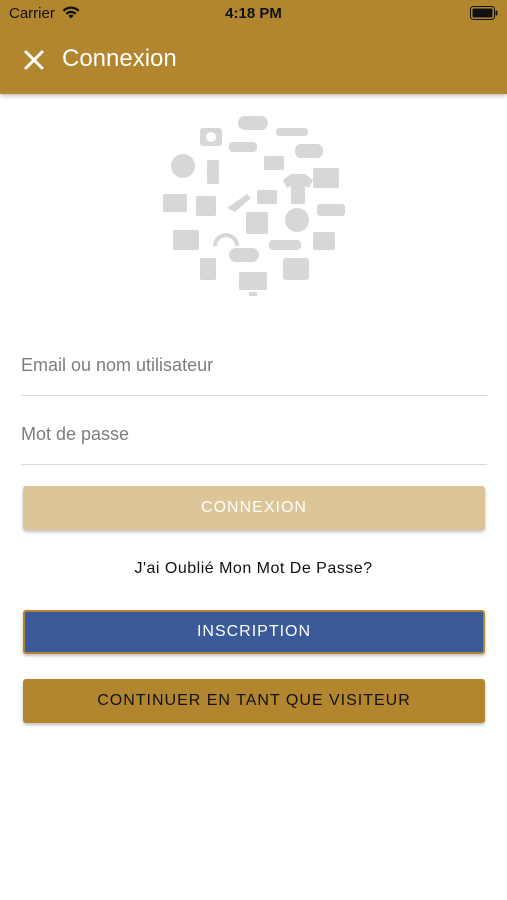 This screenshot has height=900, width=507. I want to click on email-field, so click(254, 370).